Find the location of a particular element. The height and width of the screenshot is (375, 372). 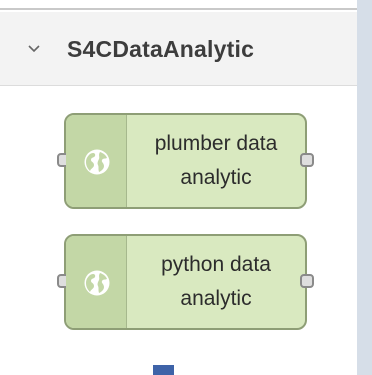

category-title: S4CDataAnalytic is located at coordinates (161, 49).